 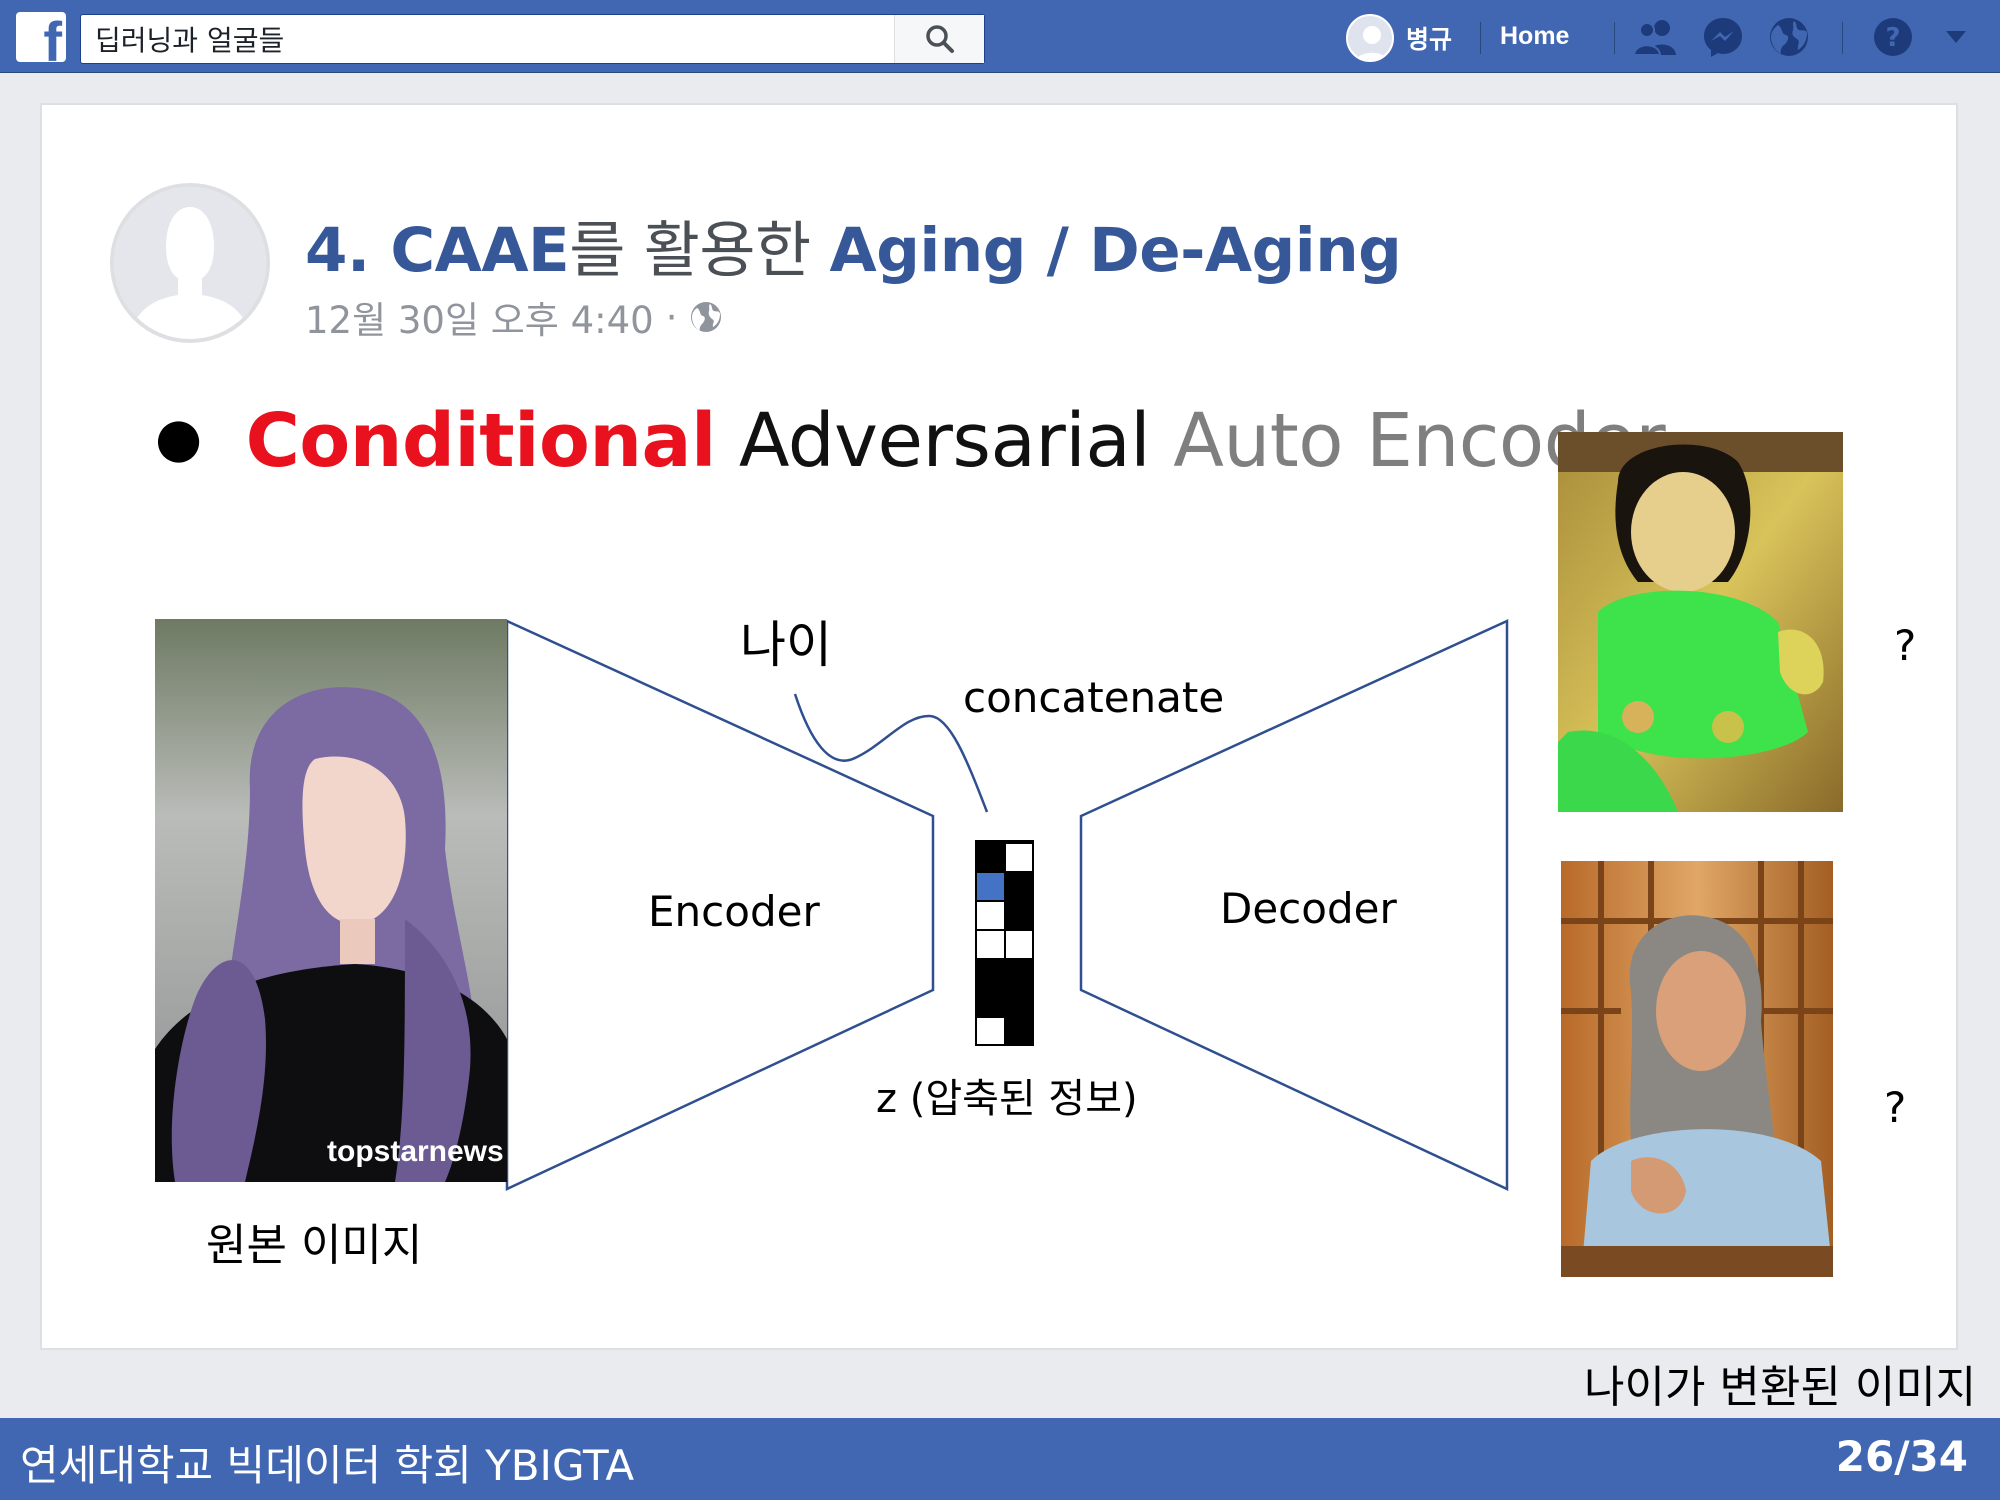 I want to click on source-image: topstarnews, so click(x=331, y=900).